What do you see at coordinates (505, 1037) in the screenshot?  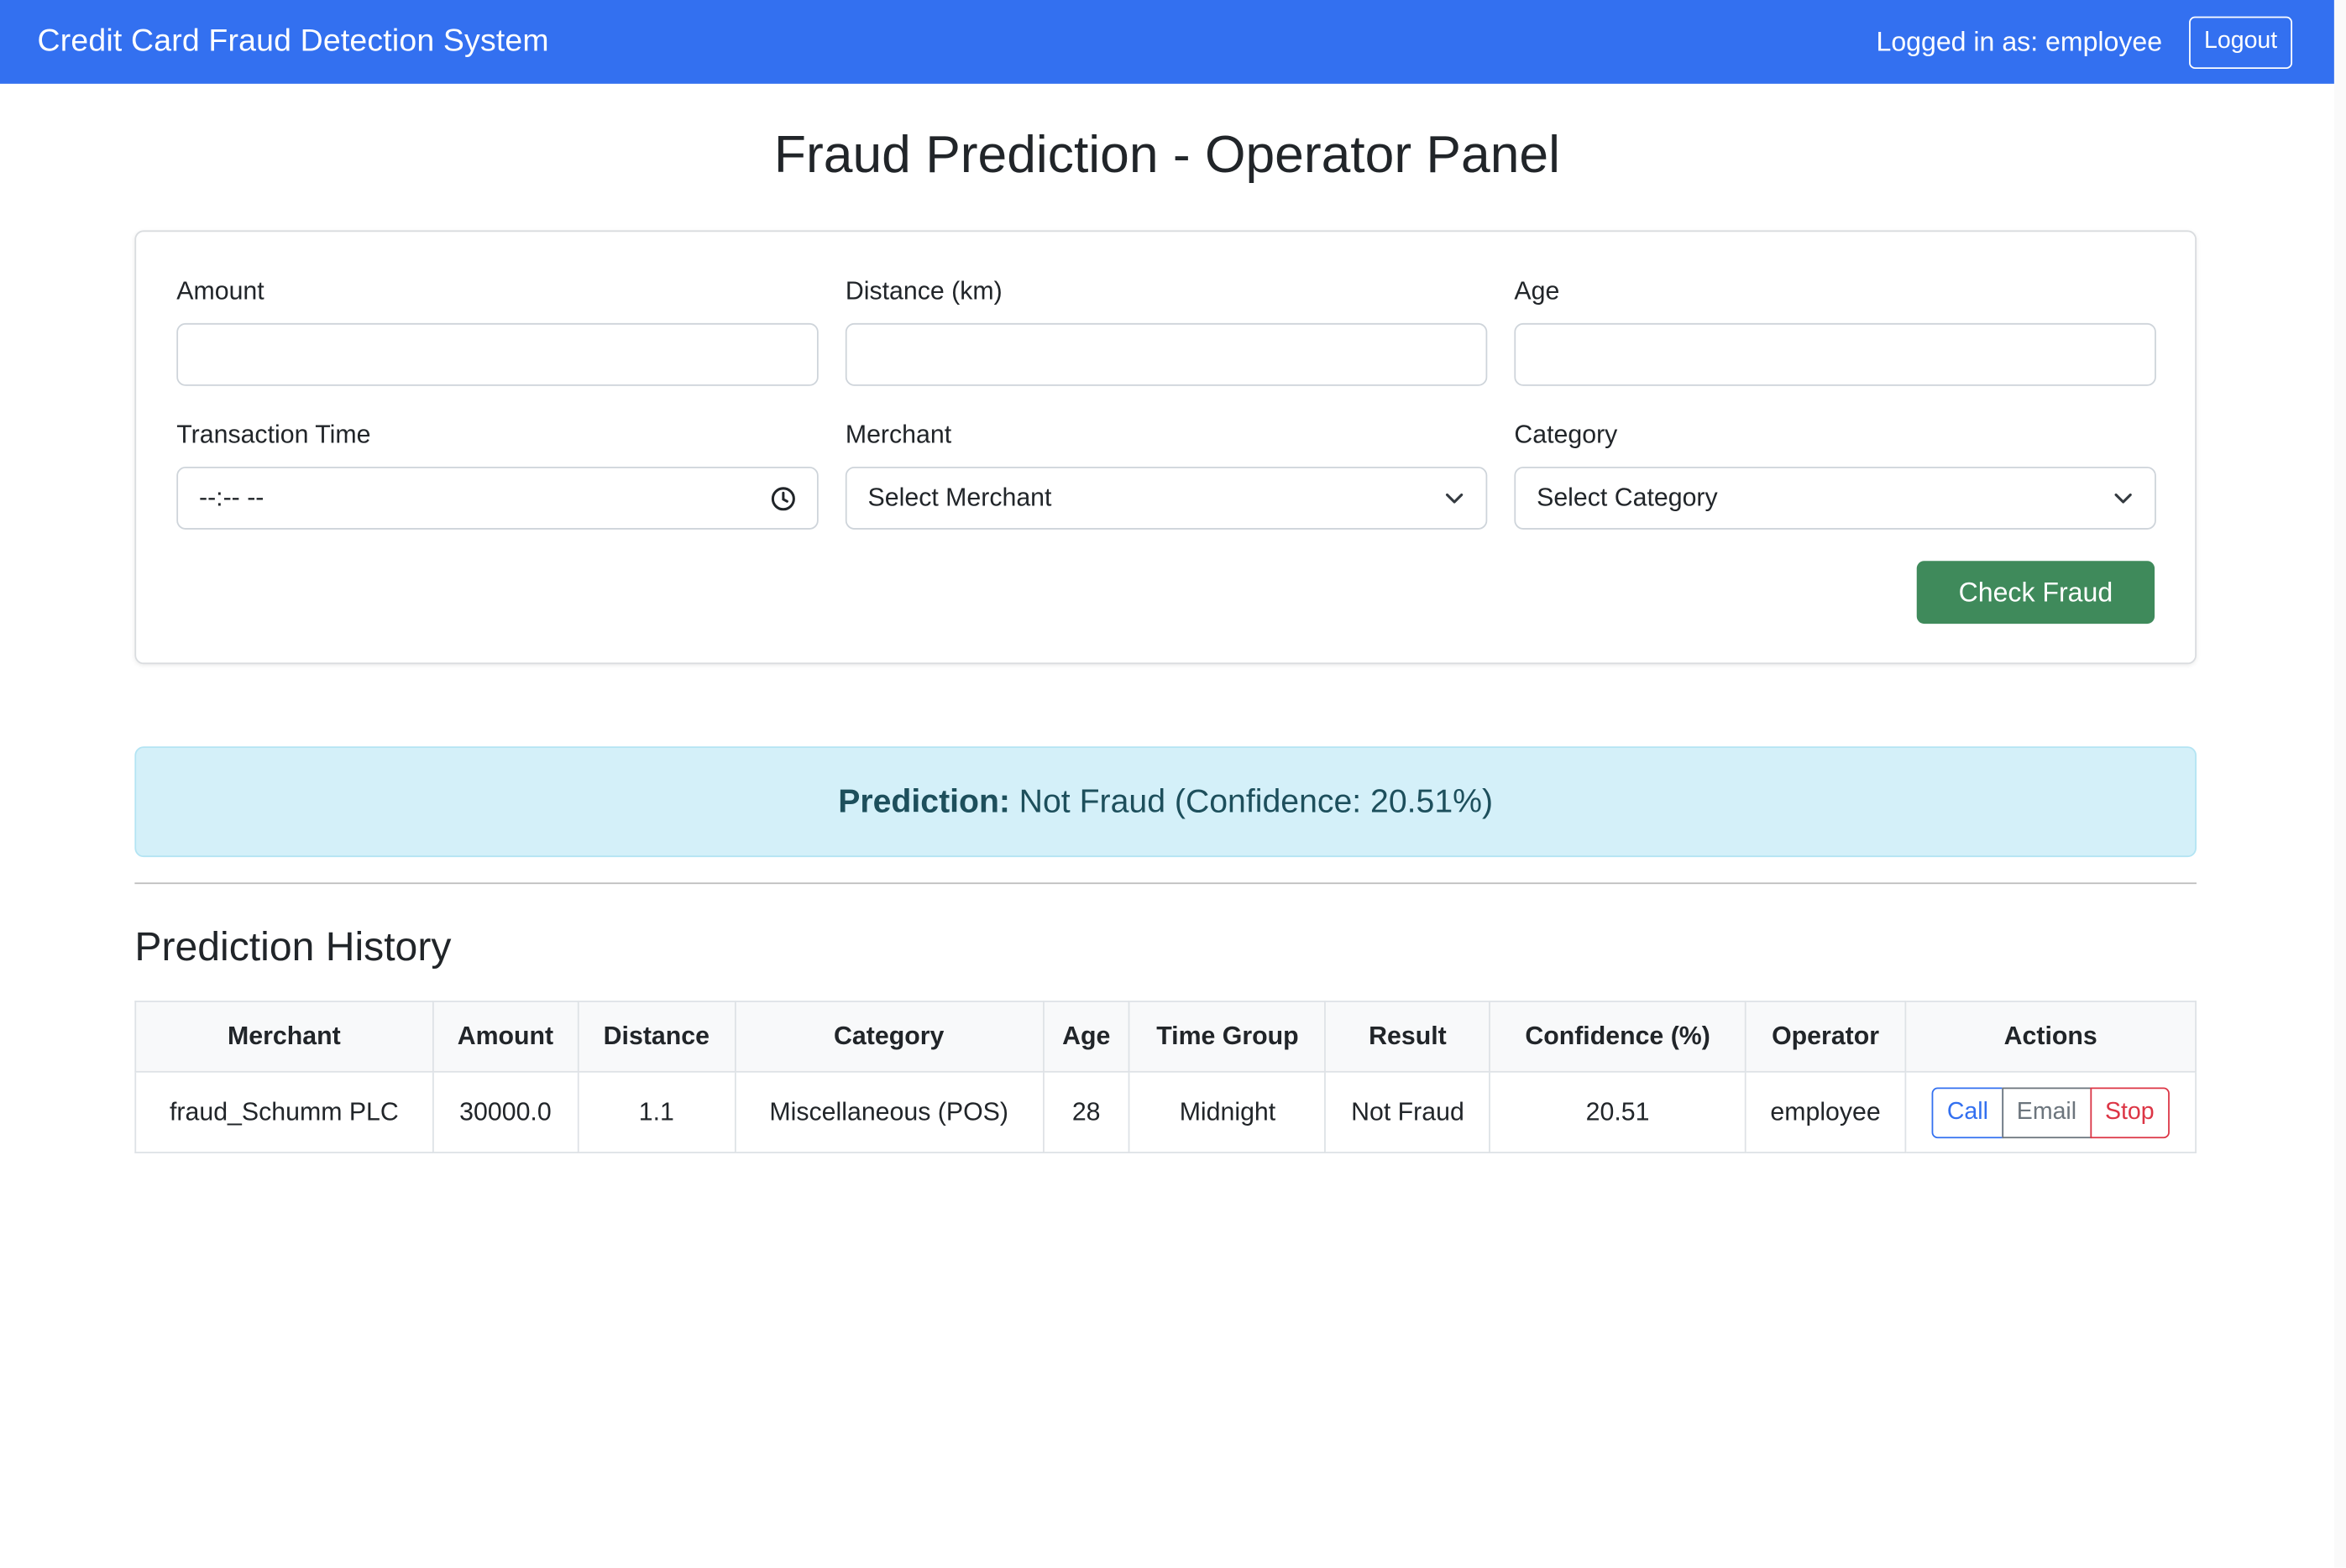 I see `column-header-amount: Amount` at bounding box center [505, 1037].